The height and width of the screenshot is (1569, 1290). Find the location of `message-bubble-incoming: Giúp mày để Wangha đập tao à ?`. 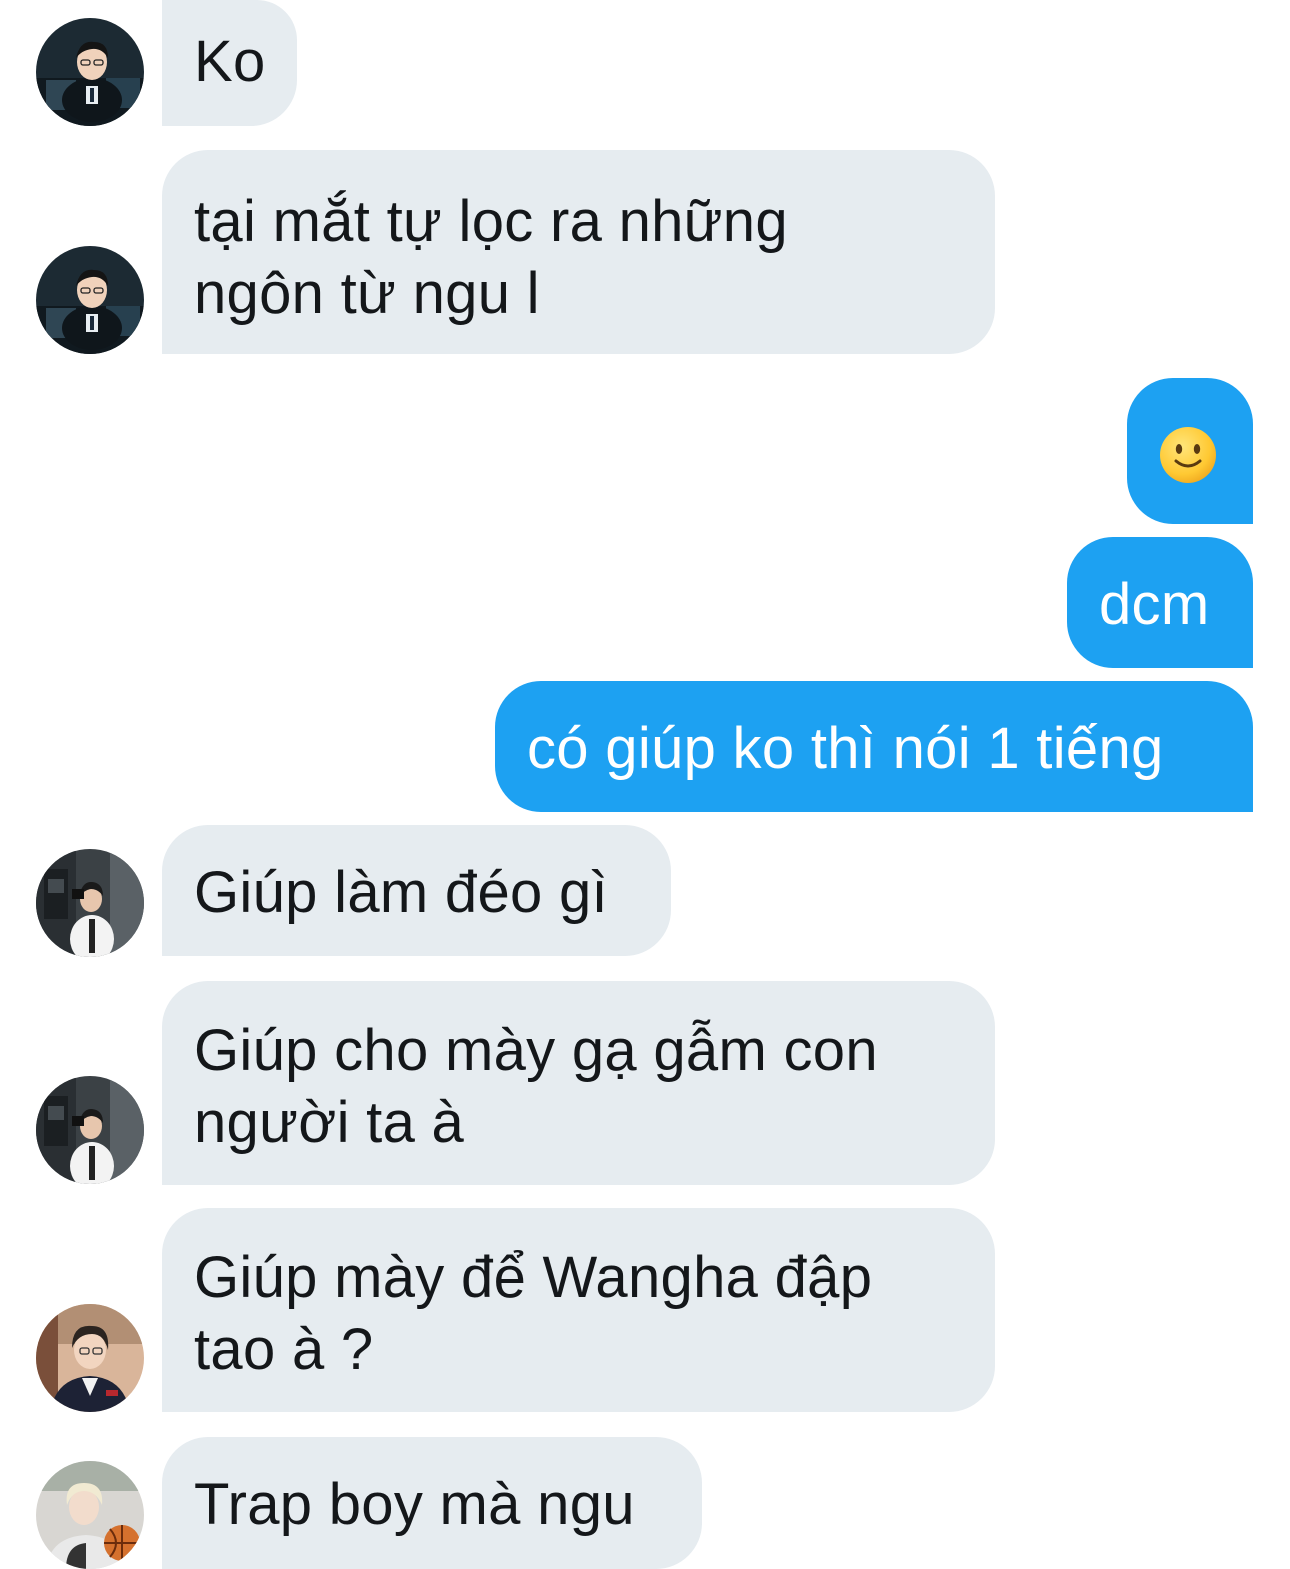

message-bubble-incoming: Giúp mày để Wangha đập tao à ? is located at coordinates (578, 1310).